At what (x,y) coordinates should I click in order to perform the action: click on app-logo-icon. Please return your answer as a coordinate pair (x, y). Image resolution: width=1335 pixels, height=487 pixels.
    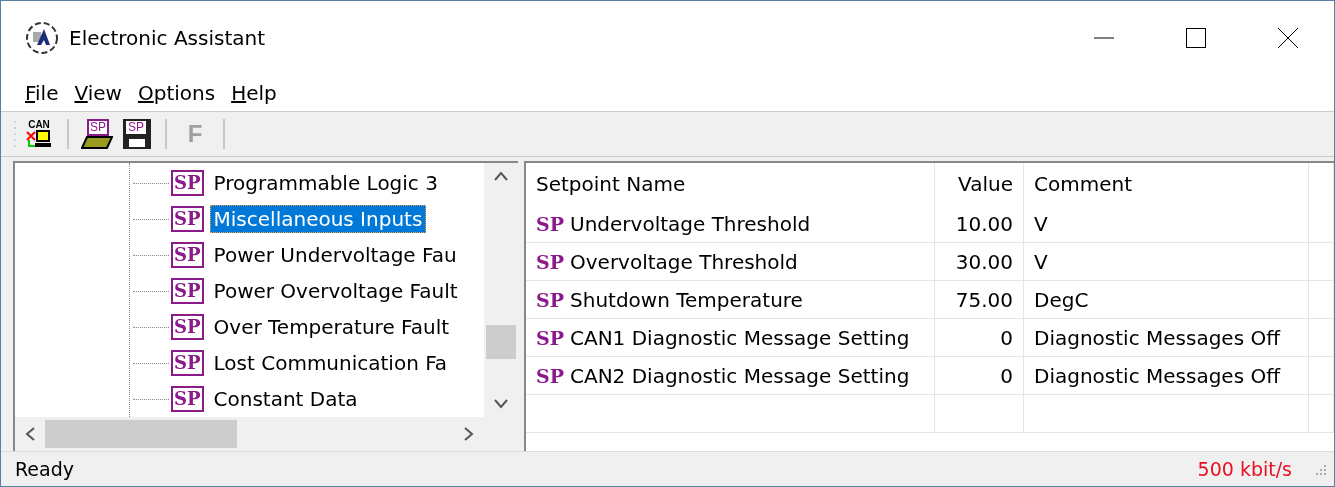
    Looking at the image, I should click on (42, 38).